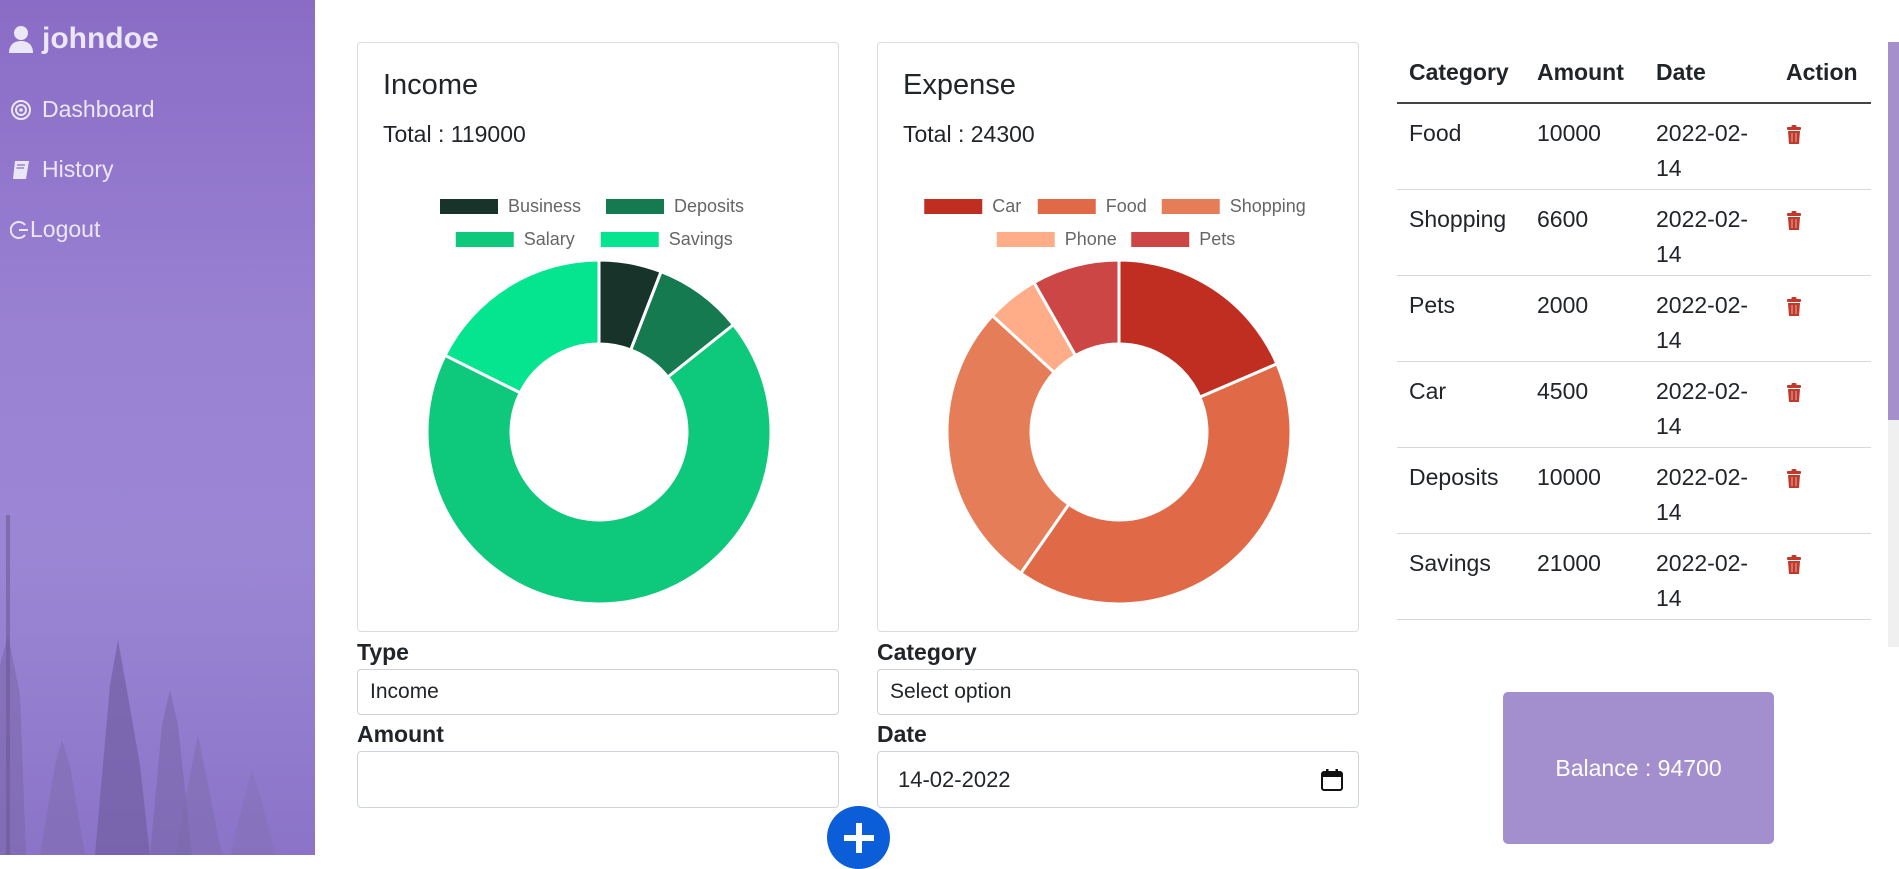  Describe the element at coordinates (1332, 780) in the screenshot. I see `calendar-icon` at that location.